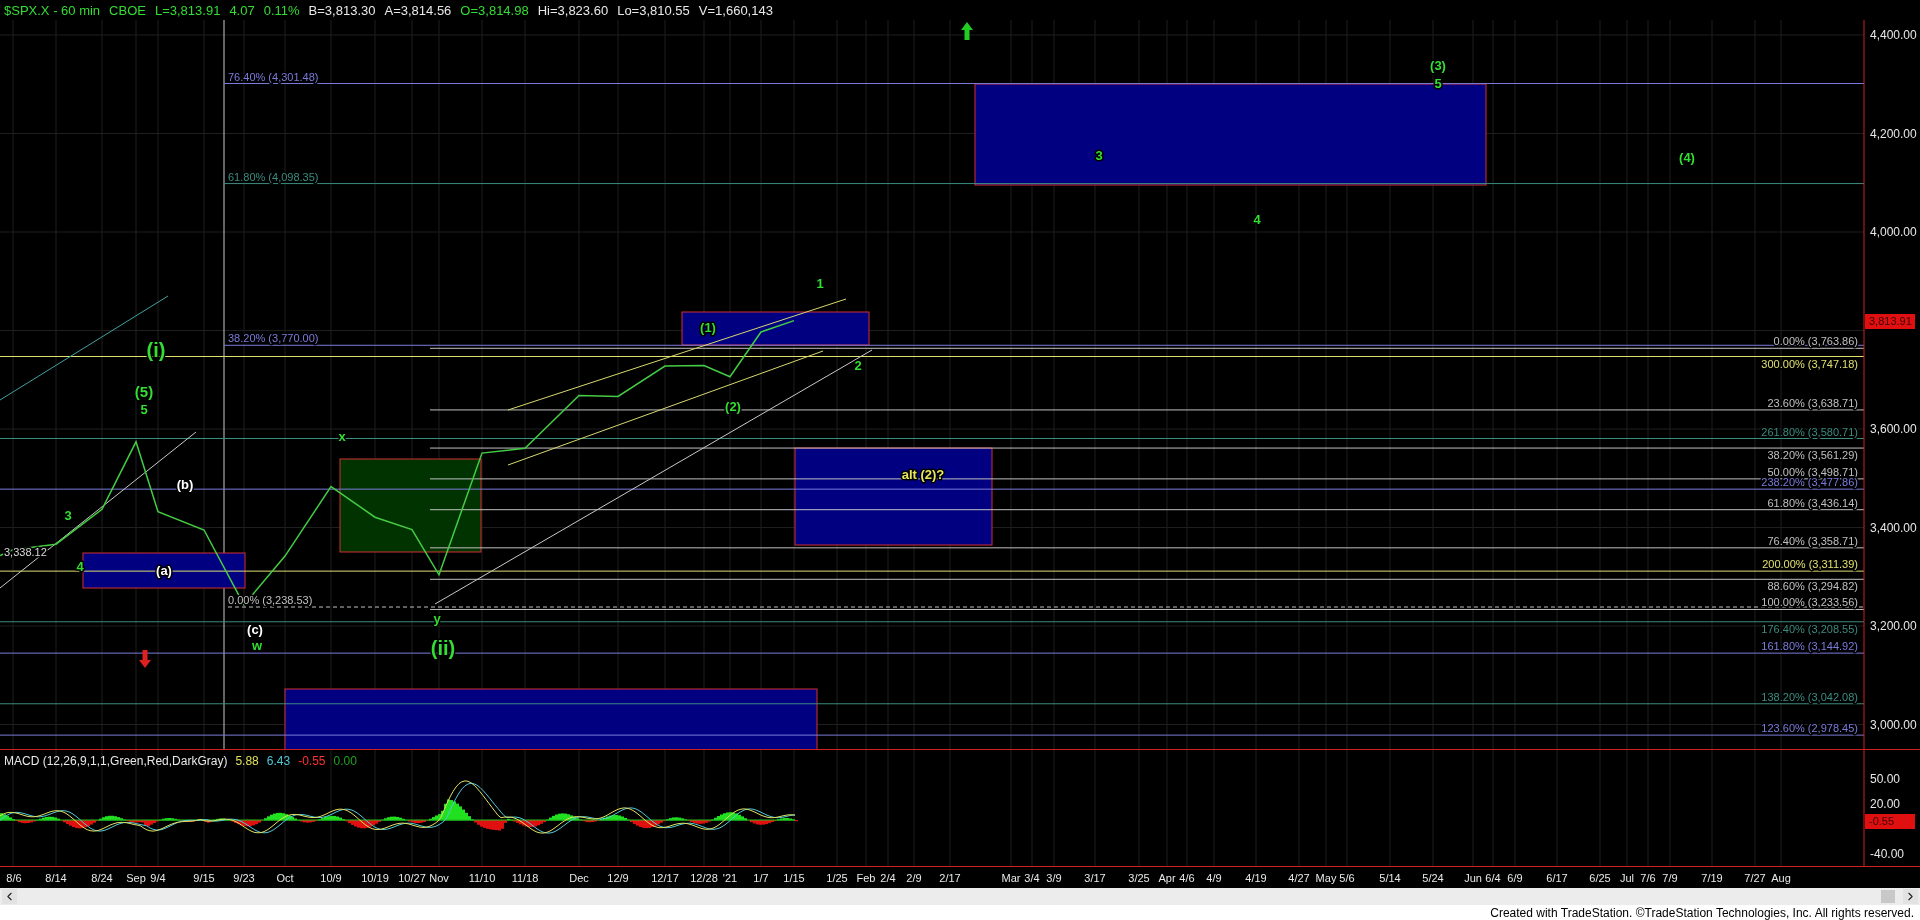  I want to click on up-arrow-icon, so click(967, 31).